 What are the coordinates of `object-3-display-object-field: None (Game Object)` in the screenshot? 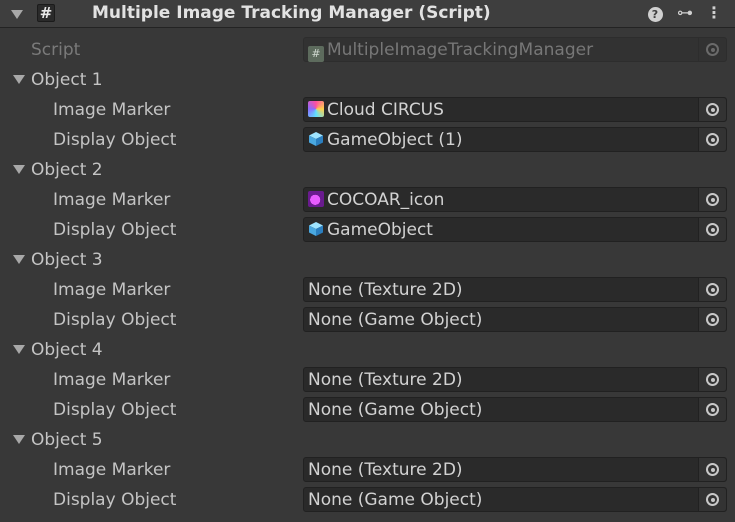 It's located at (515, 319).